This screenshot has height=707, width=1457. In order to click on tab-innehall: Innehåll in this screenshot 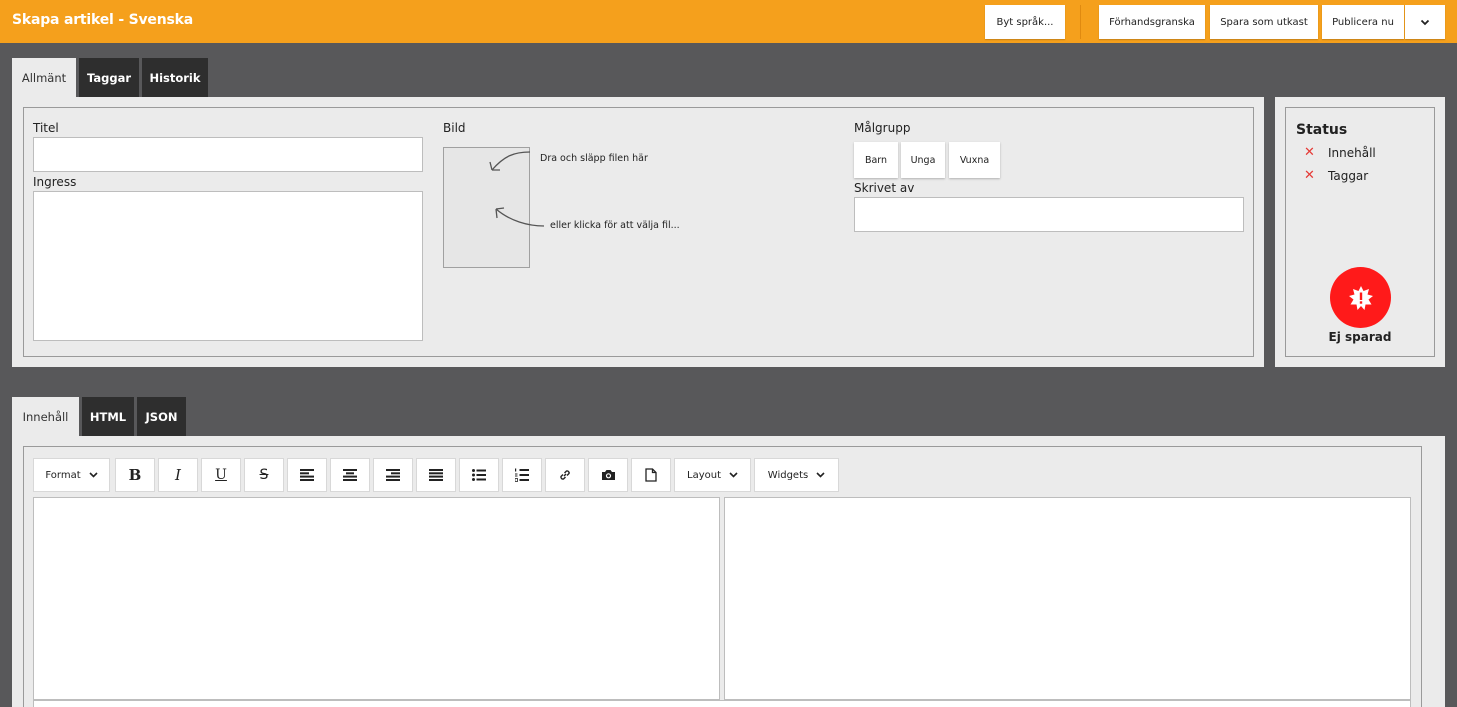, I will do `click(45, 416)`.